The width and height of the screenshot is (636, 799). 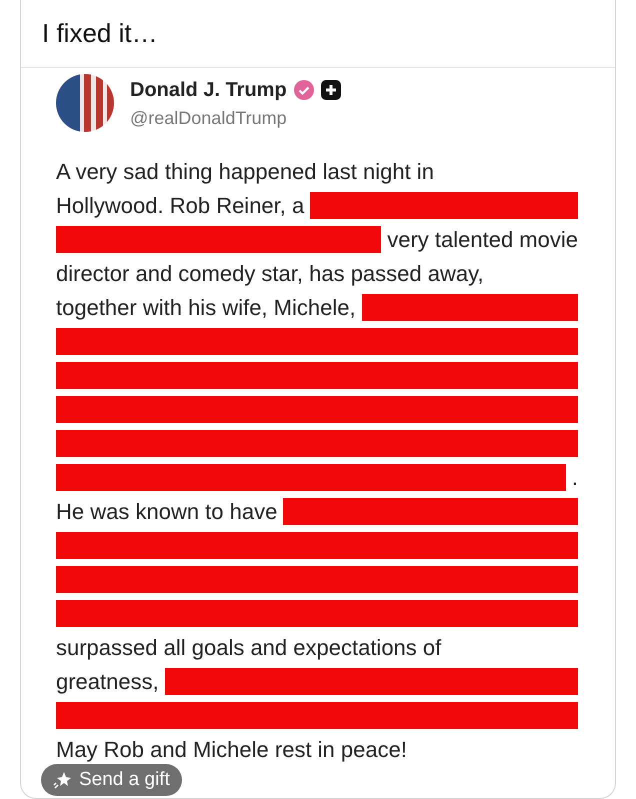 I want to click on sparkle-star-icon, so click(x=63, y=780).